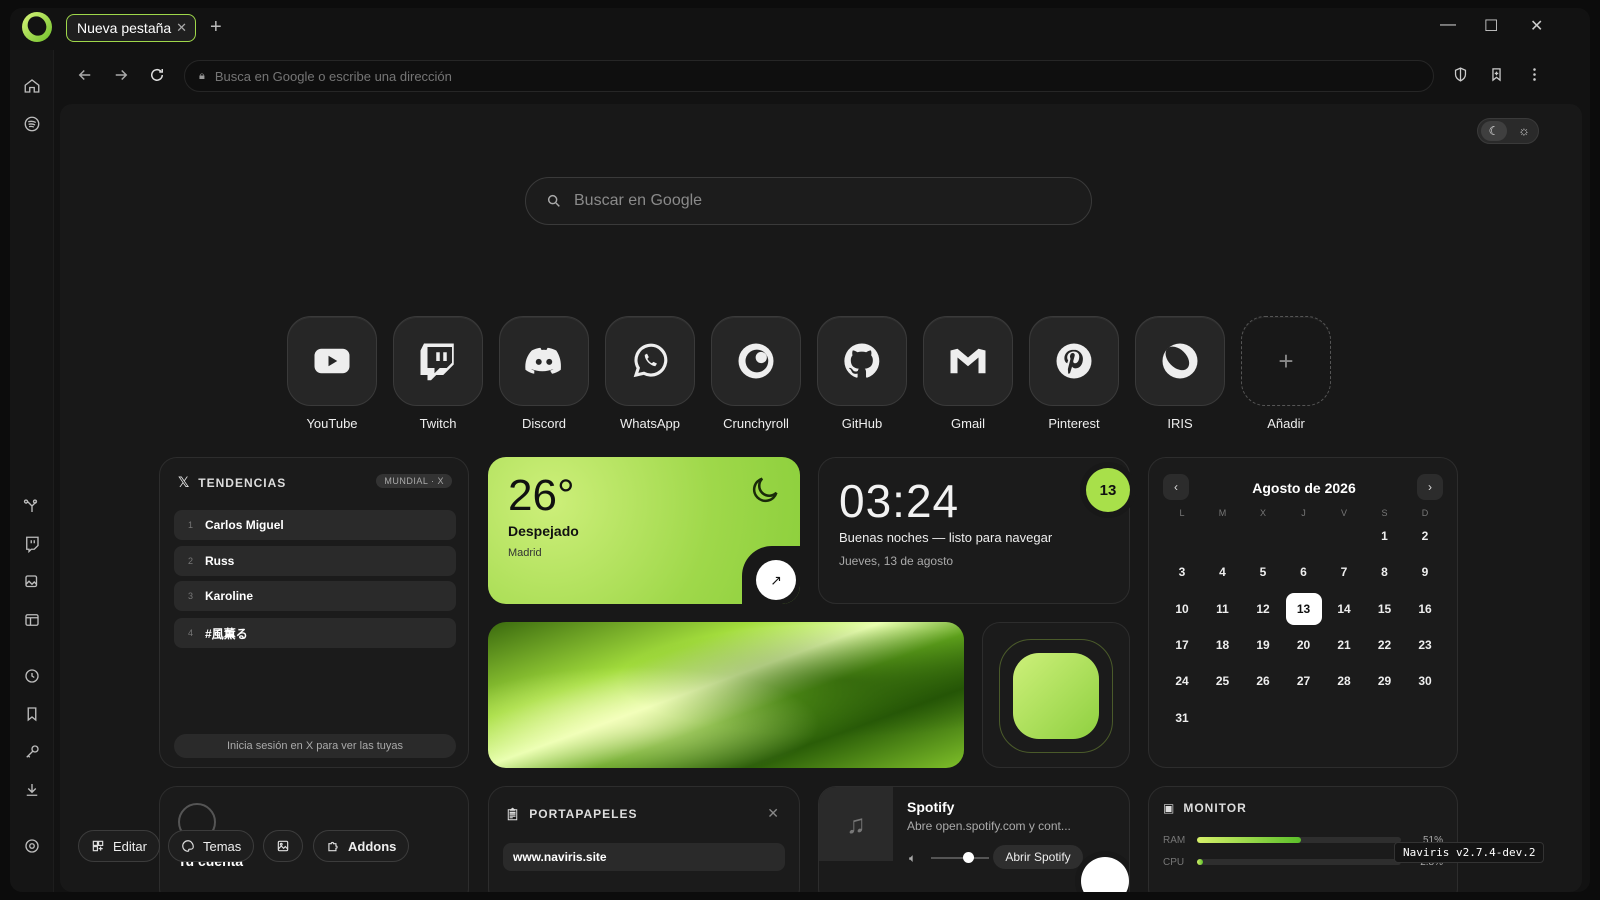  Describe the element at coordinates (544, 373) in the screenshot. I see `shortcut-discord: Discord` at that location.